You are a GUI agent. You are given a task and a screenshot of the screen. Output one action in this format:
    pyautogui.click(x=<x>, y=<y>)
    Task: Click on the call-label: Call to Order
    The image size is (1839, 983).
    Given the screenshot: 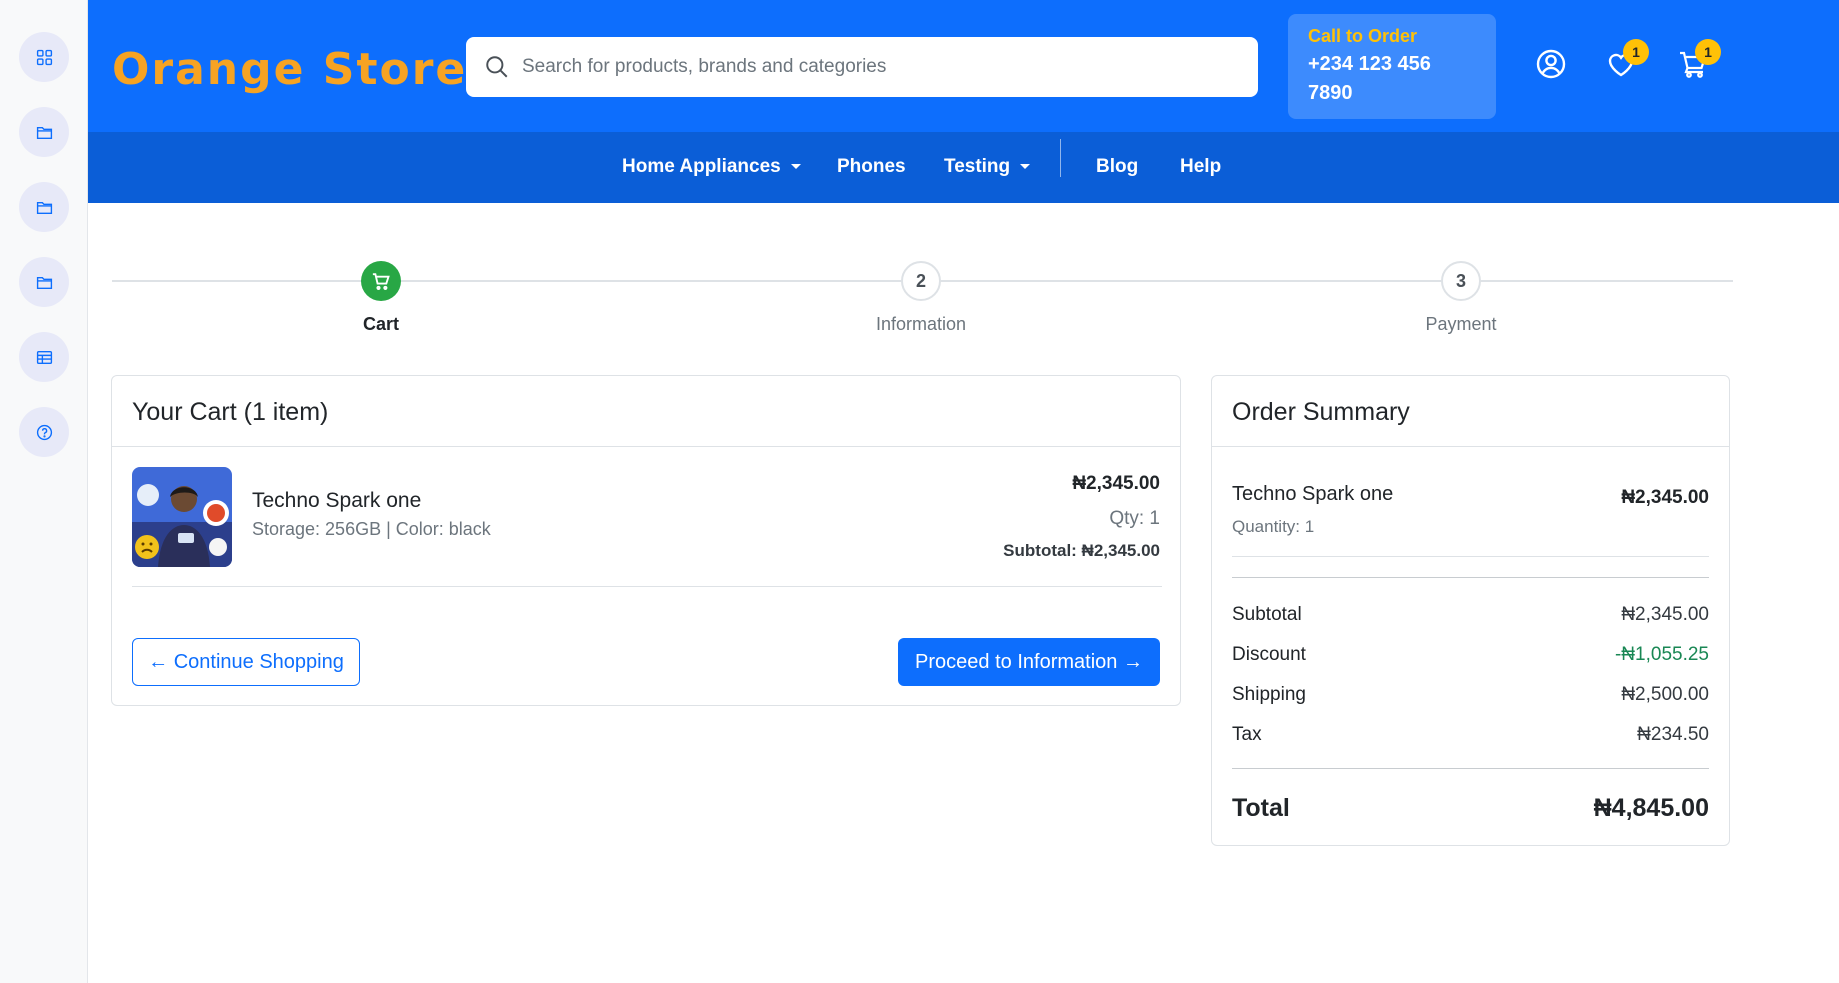 What is the action you would take?
    pyautogui.click(x=1363, y=36)
    